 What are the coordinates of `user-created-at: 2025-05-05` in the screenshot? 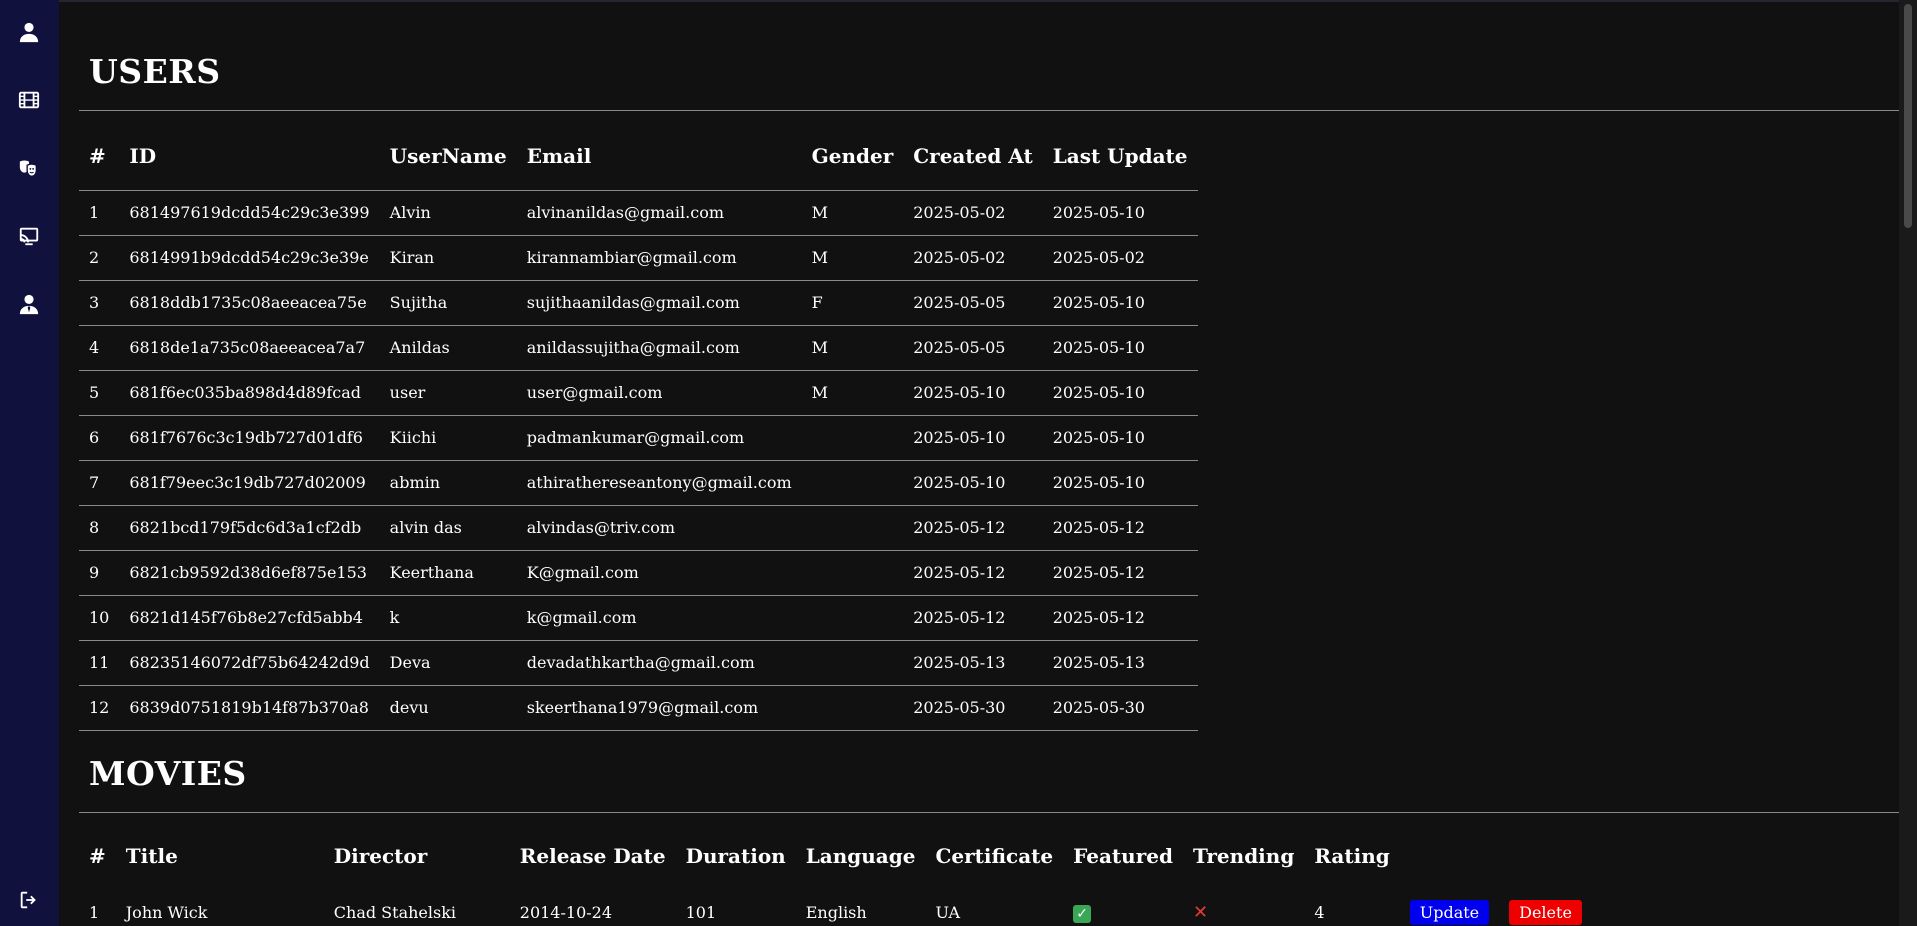 It's located at (959, 302).